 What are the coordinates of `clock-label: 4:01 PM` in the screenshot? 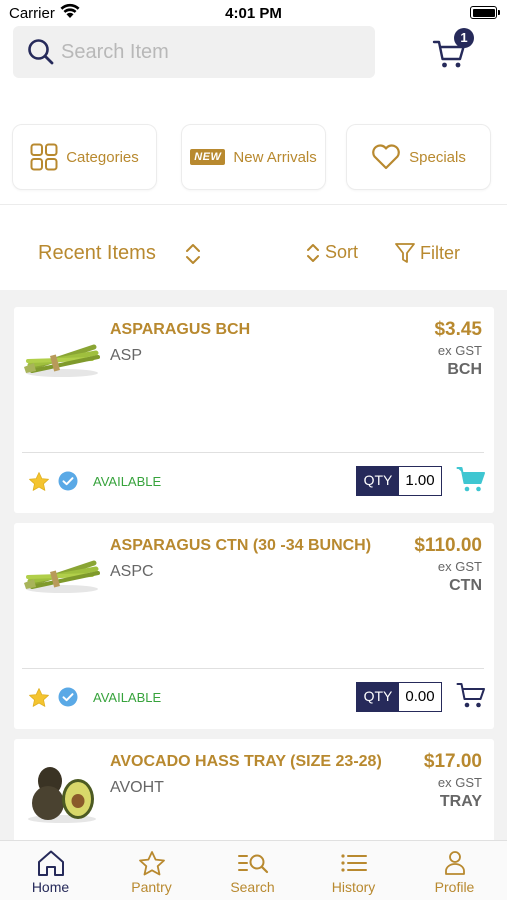 It's located at (253, 13).